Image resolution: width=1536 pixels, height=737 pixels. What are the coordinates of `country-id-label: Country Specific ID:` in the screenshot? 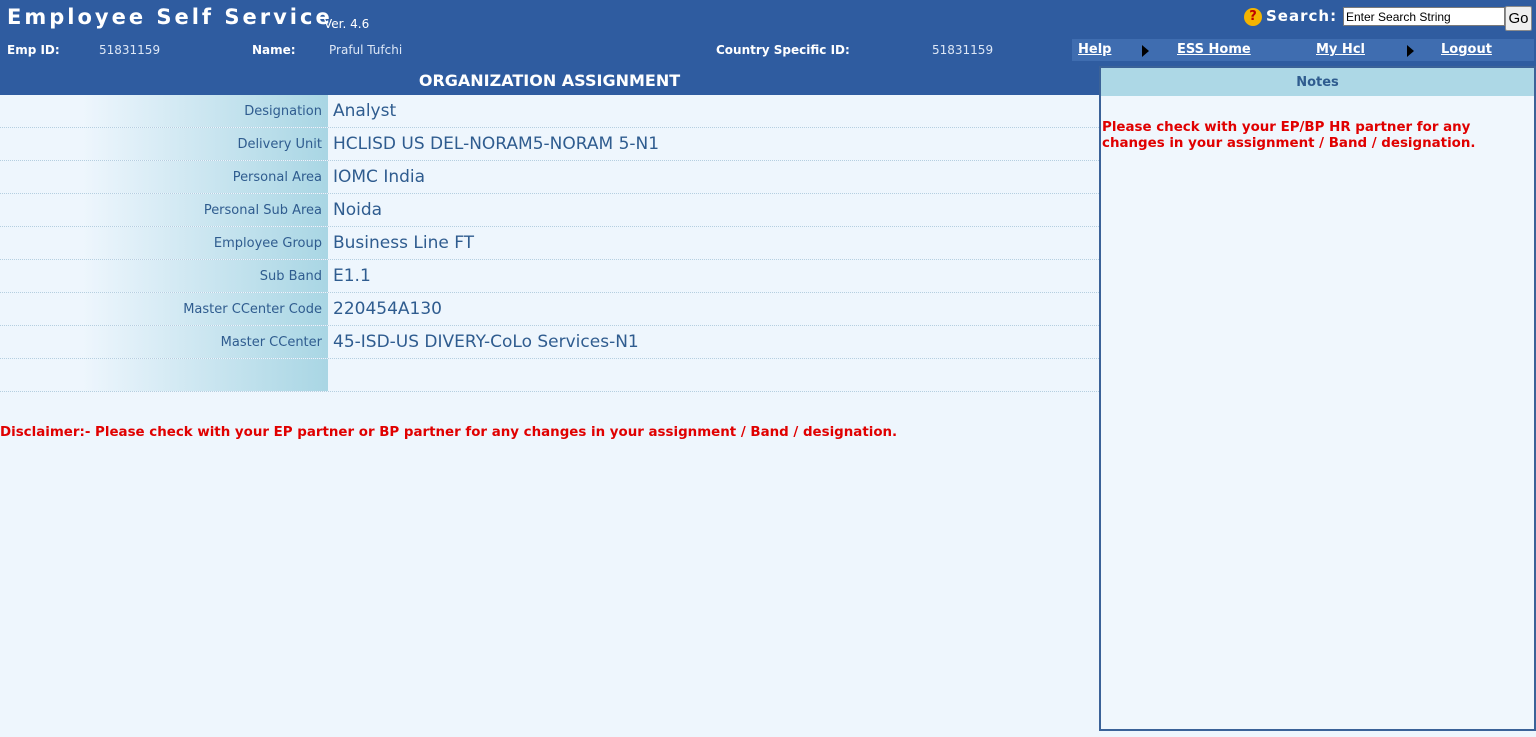 It's located at (783, 50).